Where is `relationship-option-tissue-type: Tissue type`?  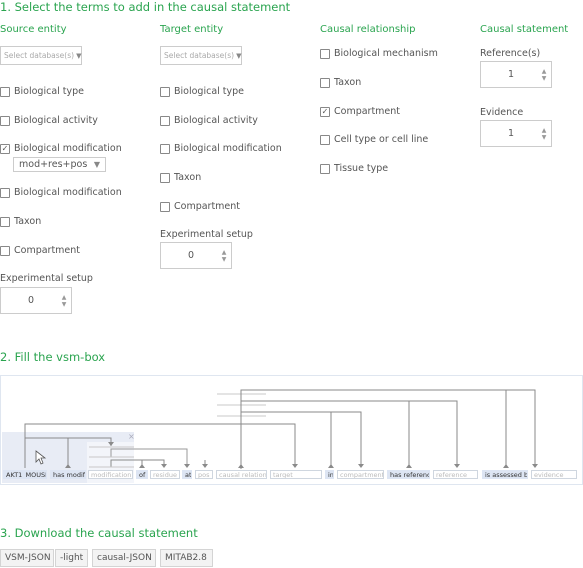 relationship-option-tissue-type: Tissue type is located at coordinates (354, 168).